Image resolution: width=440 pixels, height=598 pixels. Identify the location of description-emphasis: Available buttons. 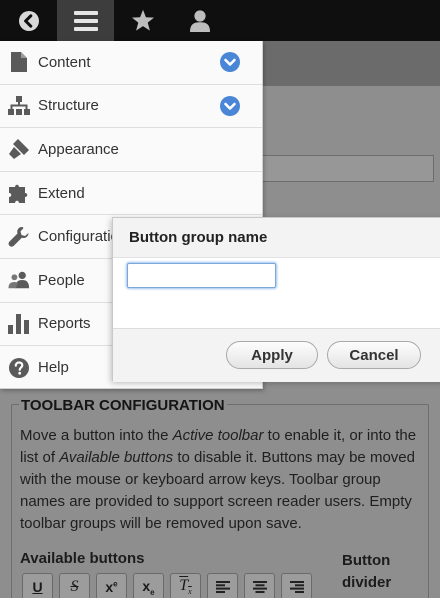
(116, 457).